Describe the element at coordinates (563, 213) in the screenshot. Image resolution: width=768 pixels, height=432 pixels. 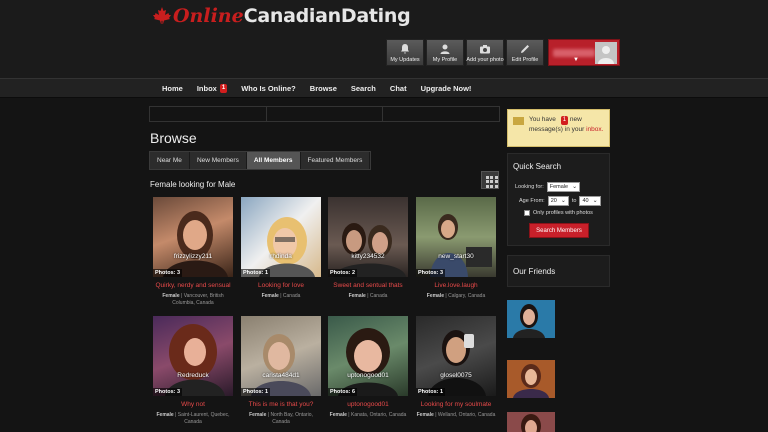
I see `photos-only-label: Only profiles with photos` at that location.